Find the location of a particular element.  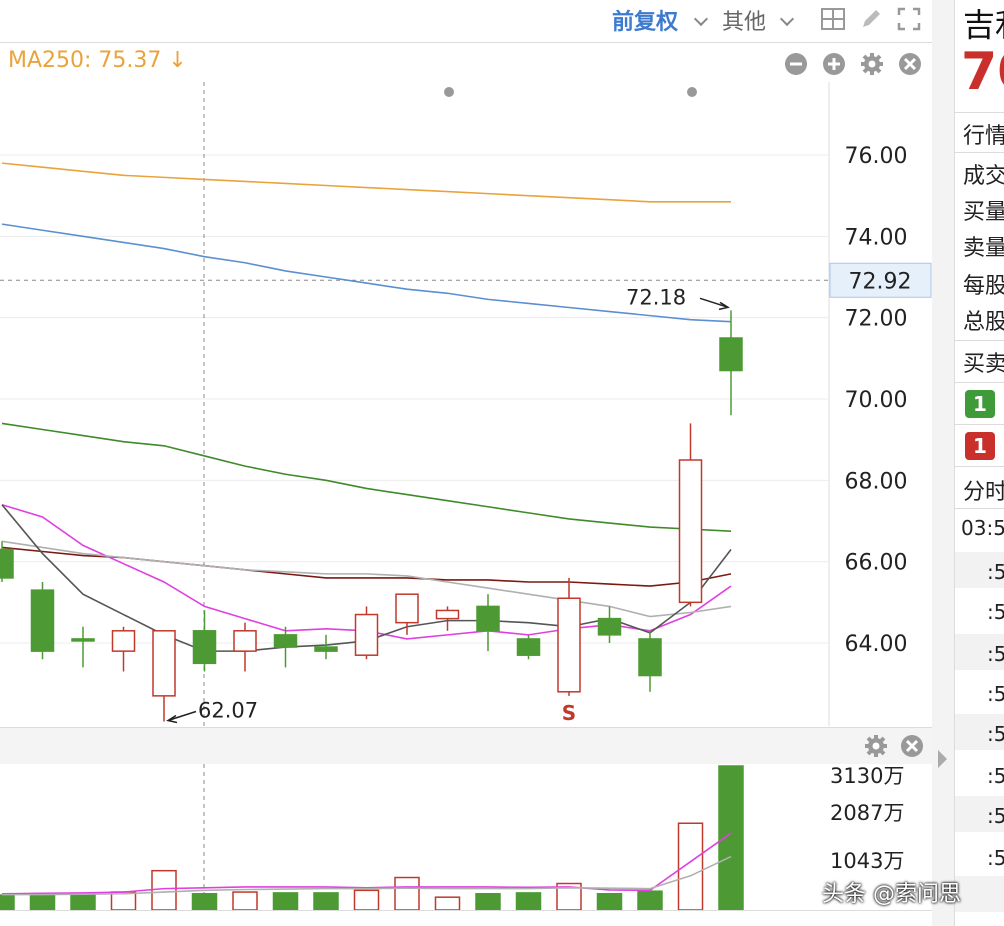

fullscreen-icon is located at coordinates (909, 19).